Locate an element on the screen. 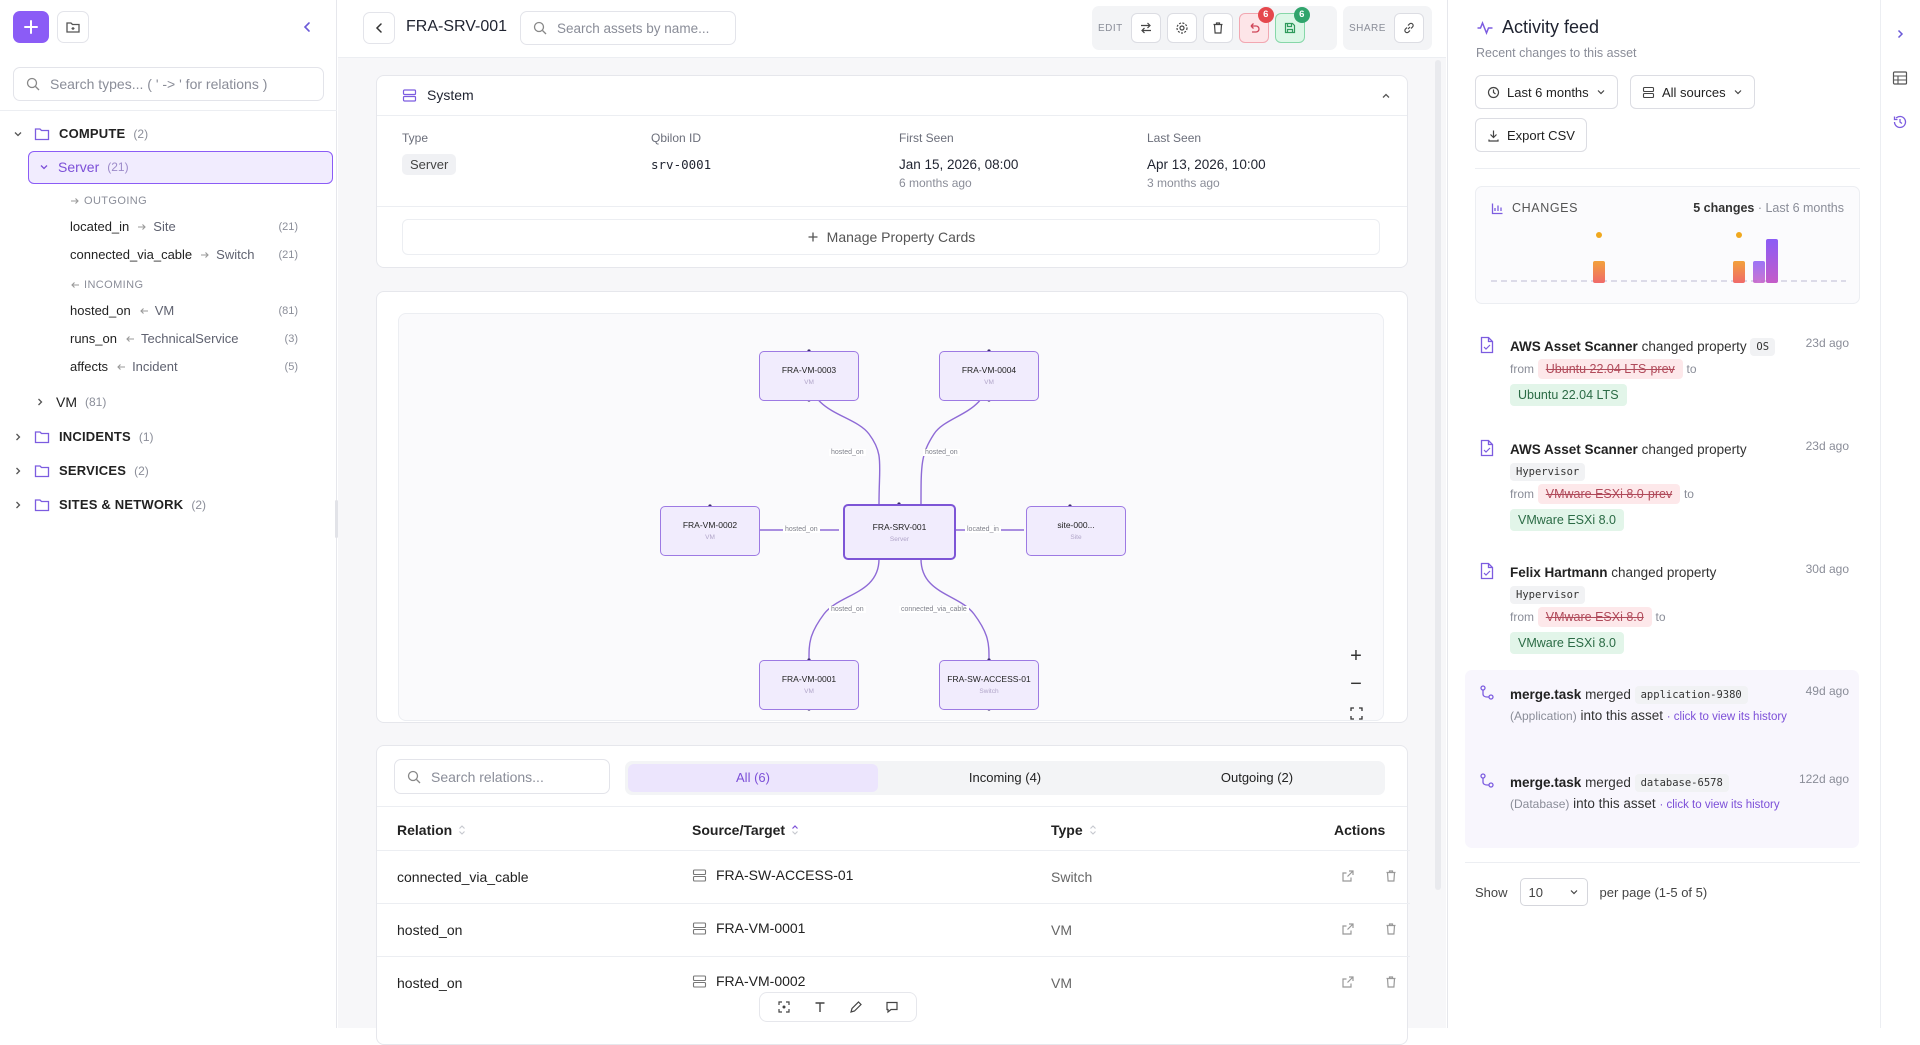 The width and height of the screenshot is (1920, 1045). graph-node-center: FRA-SRV-001 Server is located at coordinates (899, 532).